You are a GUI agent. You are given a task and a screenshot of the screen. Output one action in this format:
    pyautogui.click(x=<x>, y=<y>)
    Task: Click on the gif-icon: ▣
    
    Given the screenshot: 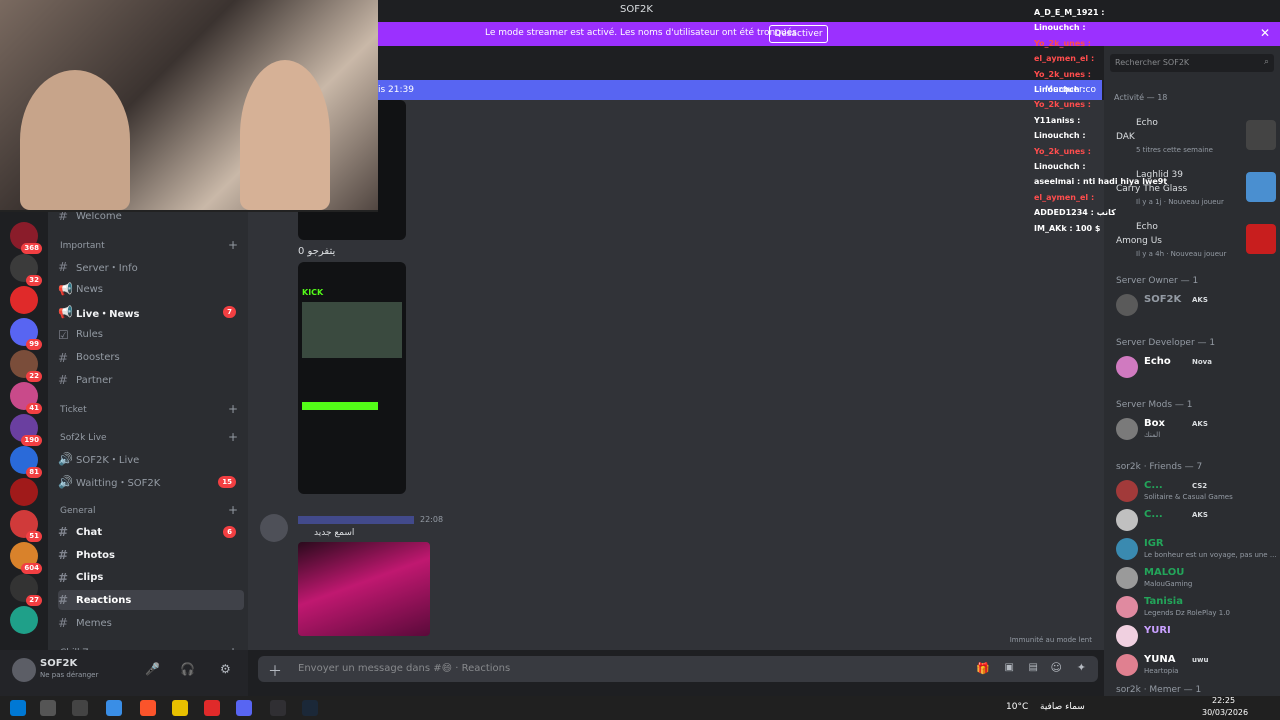 What is the action you would take?
    pyautogui.click(x=1009, y=667)
    